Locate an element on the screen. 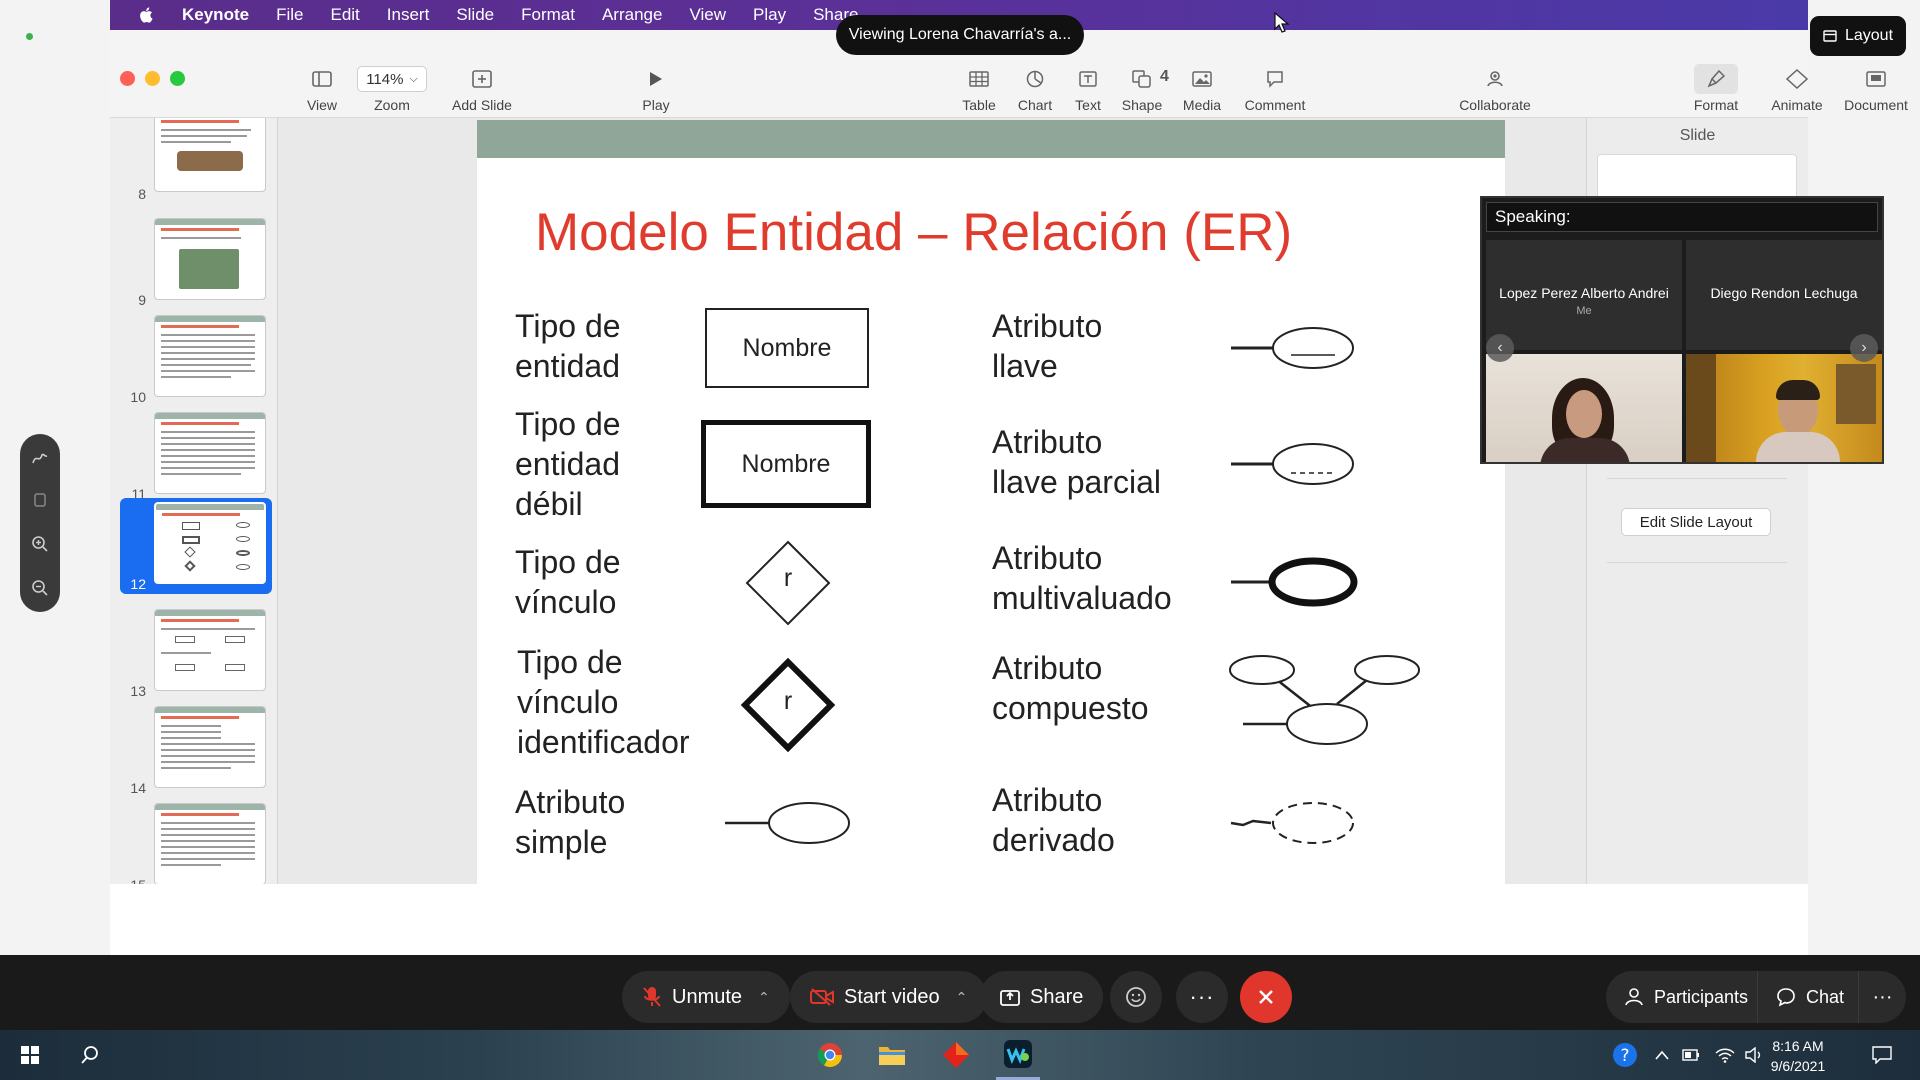  shape-button: Shape is located at coordinates (1142, 88).